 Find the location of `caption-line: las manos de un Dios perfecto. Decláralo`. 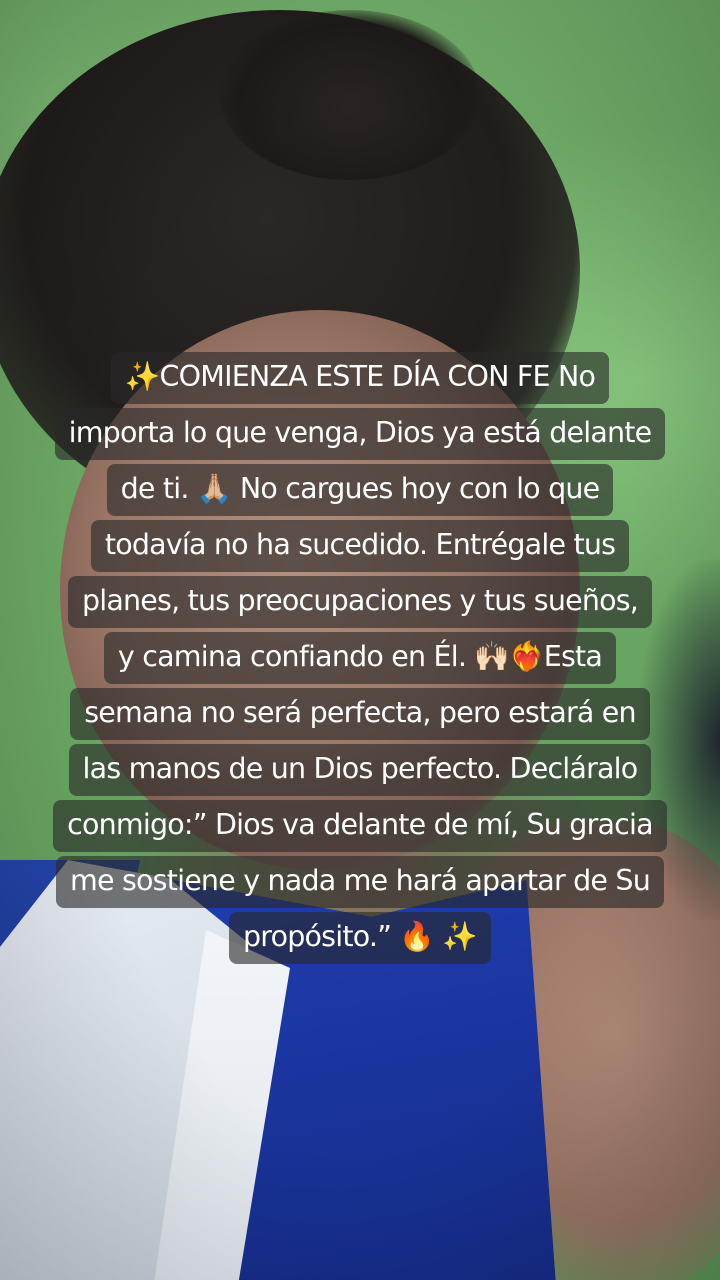

caption-line: las manos de un Dios perfecto. Decláralo is located at coordinates (360, 770).